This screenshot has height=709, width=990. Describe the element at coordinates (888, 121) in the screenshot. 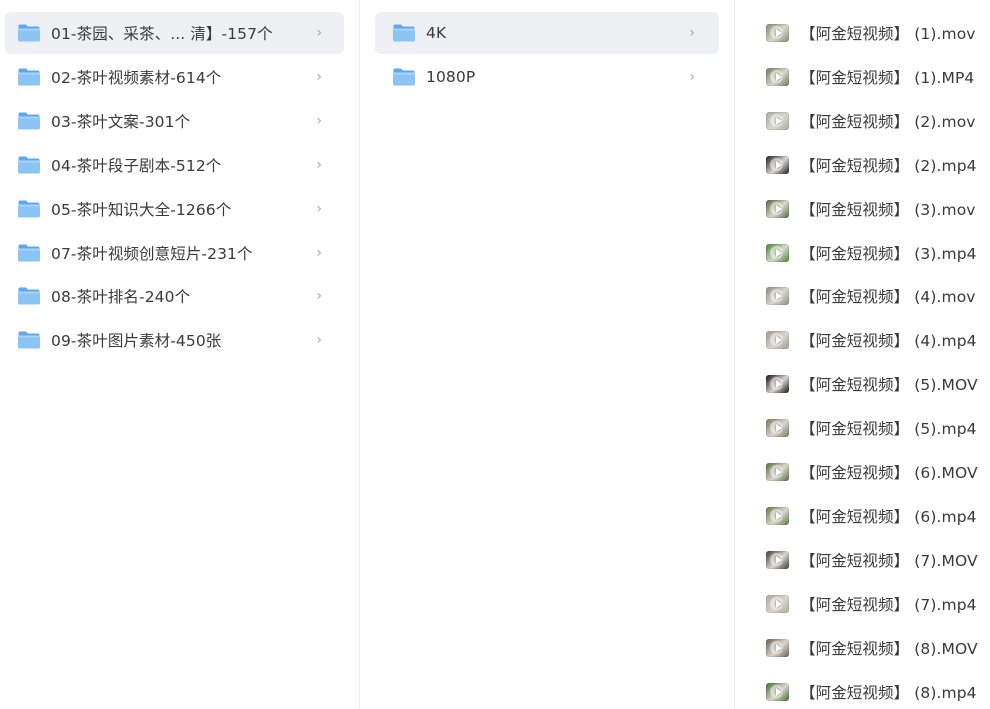

I see `file-name: 【阿金短视频】 (2).mov` at that location.